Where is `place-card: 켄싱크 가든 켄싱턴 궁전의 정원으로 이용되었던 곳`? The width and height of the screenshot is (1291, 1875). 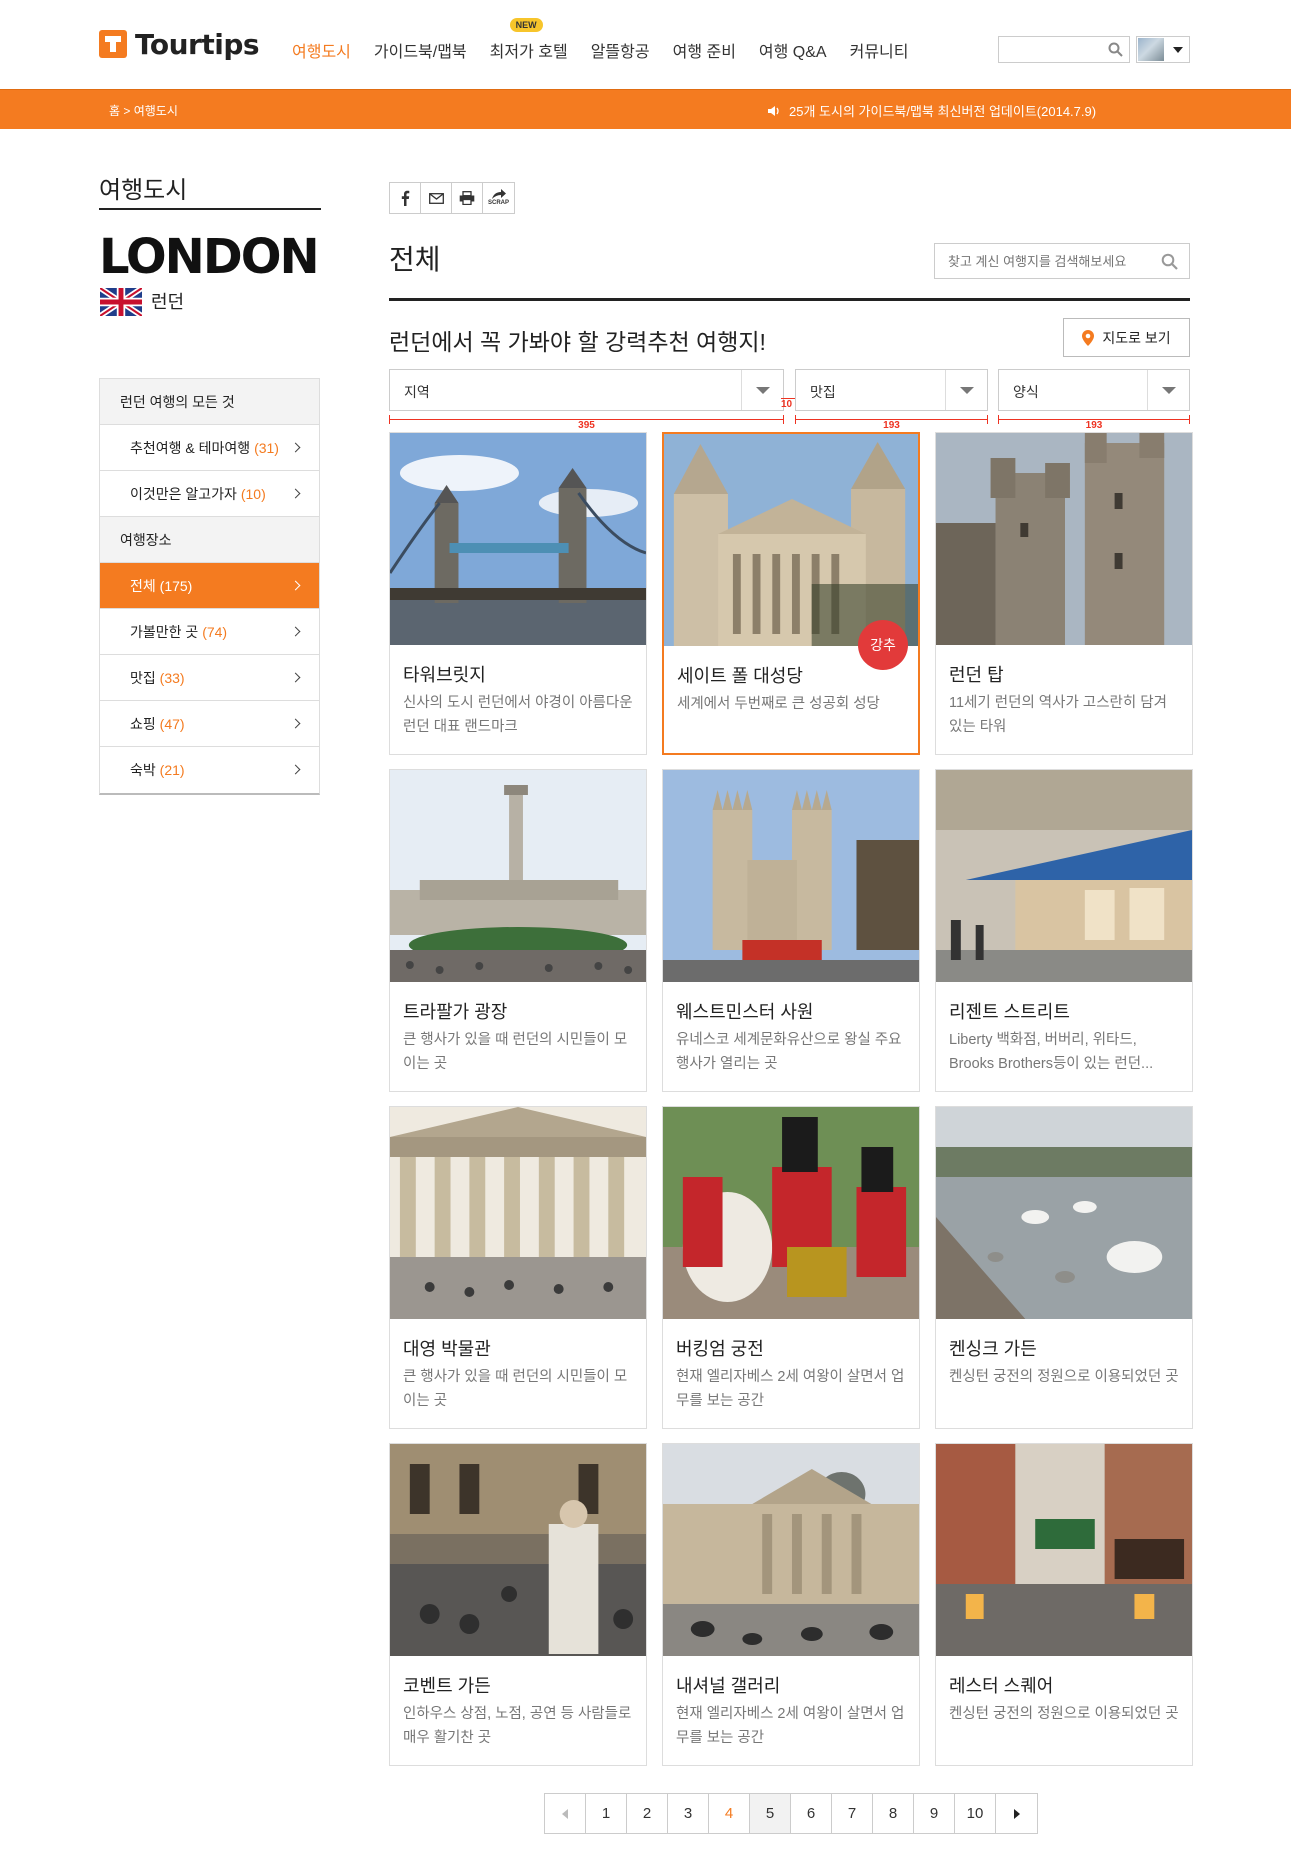
place-card: 켄싱크 가든 켄싱턴 궁전의 정원으로 이용되었던 곳 is located at coordinates (1064, 1267).